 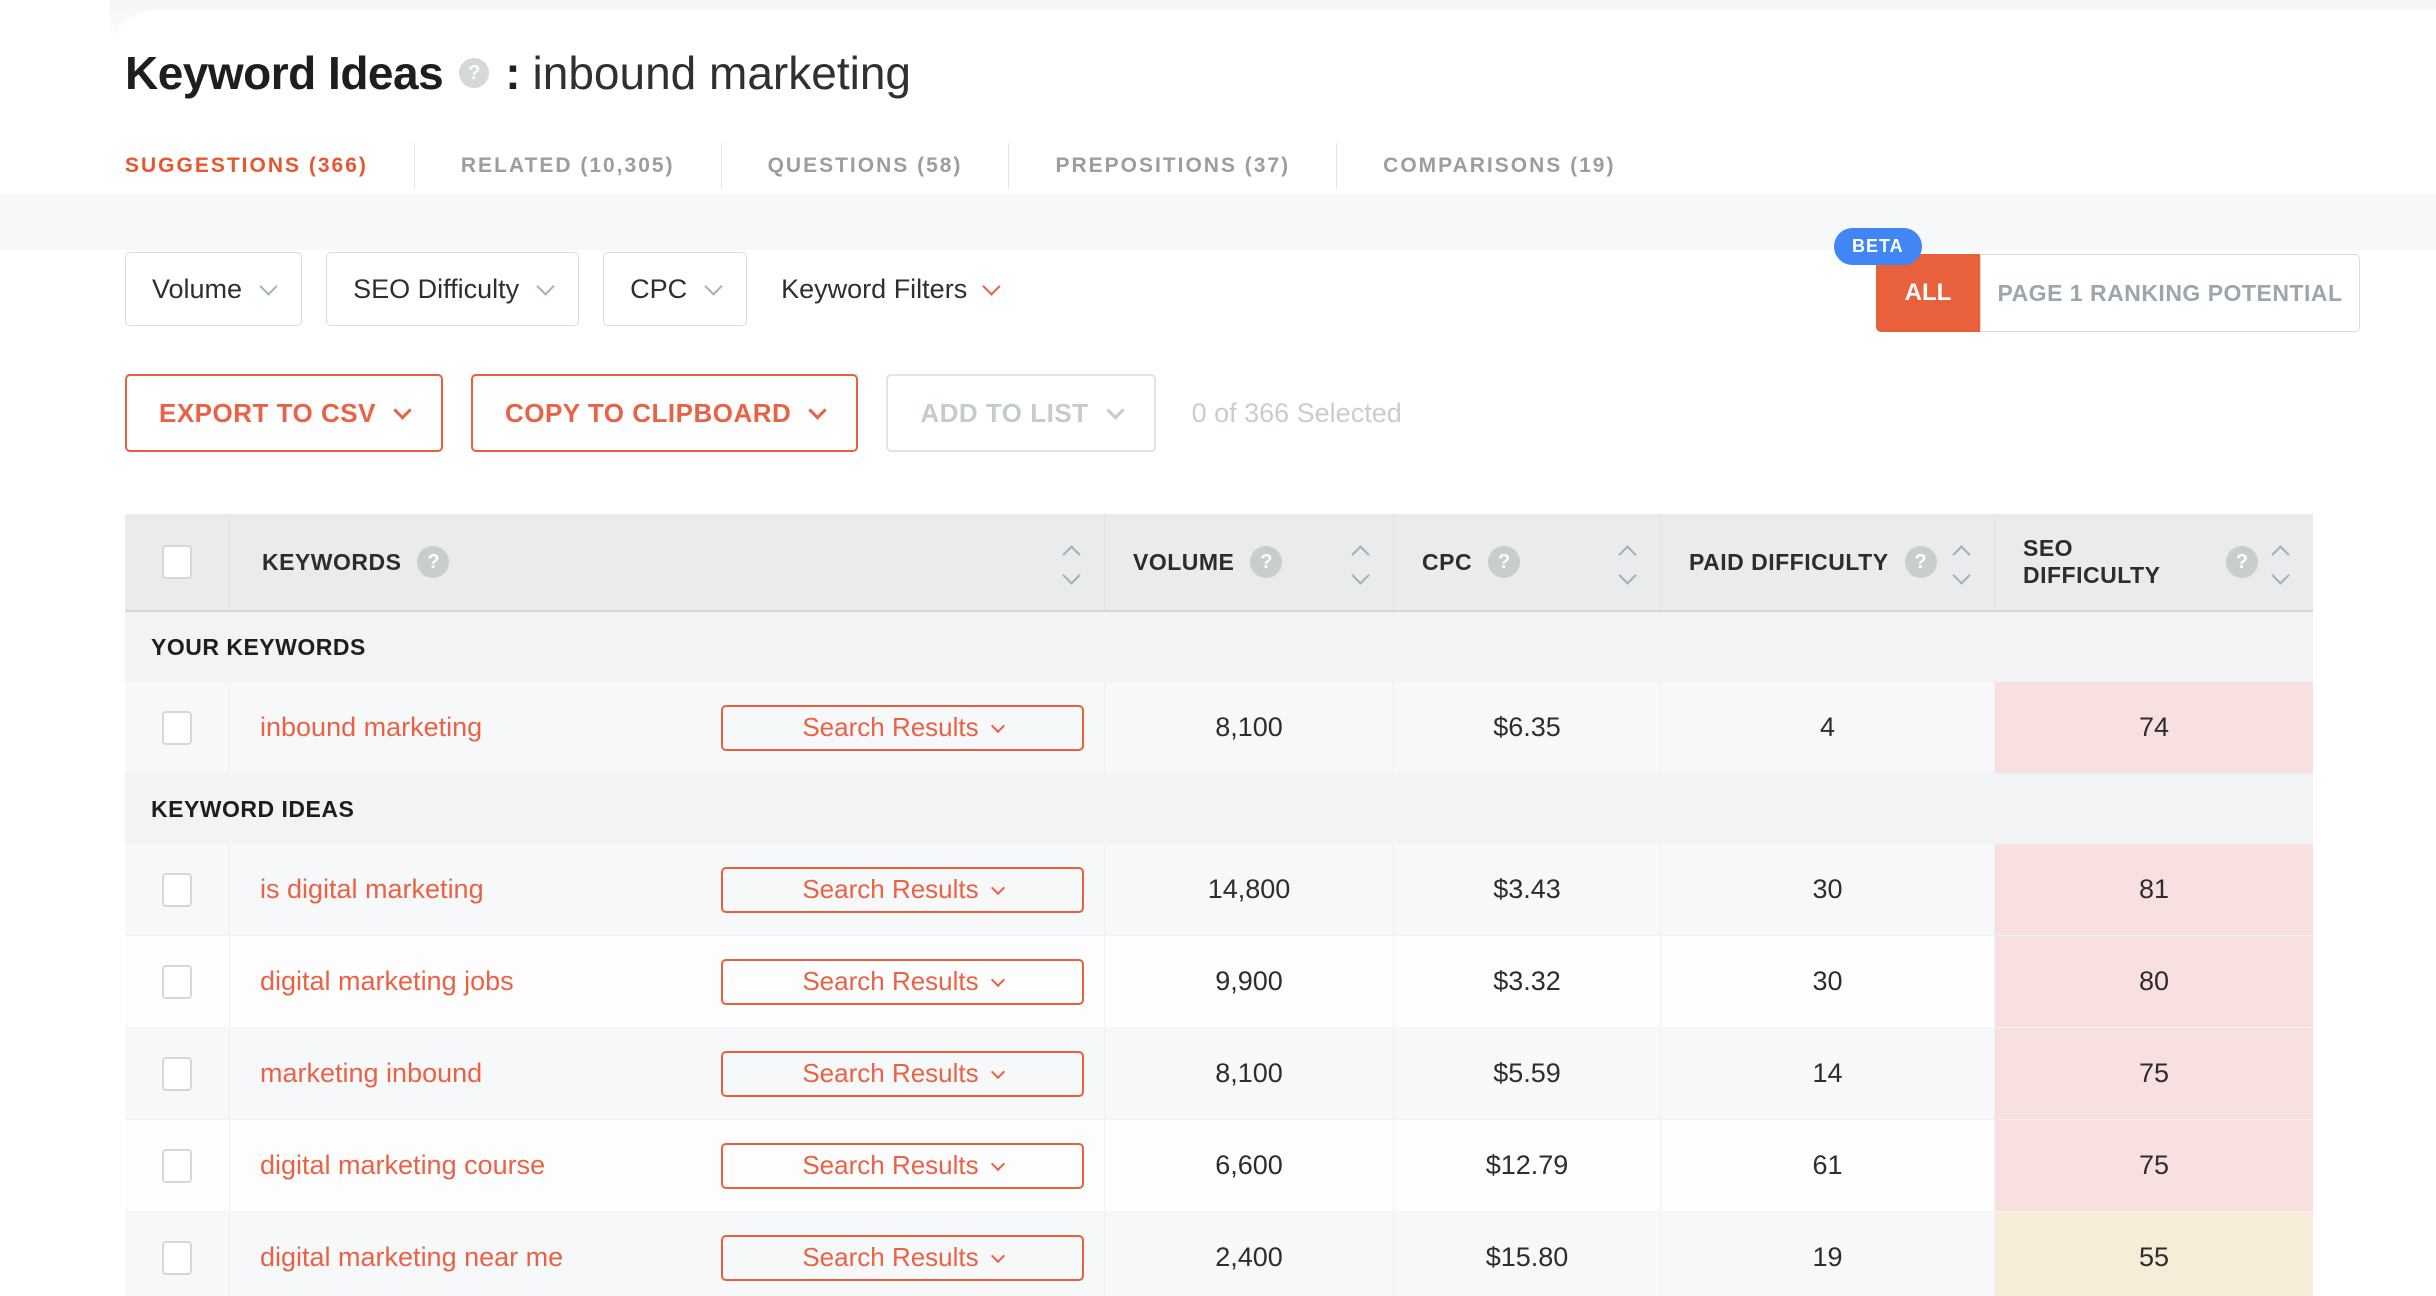 What do you see at coordinates (402, 1165) in the screenshot?
I see `keyword-link: digital marketing course` at bounding box center [402, 1165].